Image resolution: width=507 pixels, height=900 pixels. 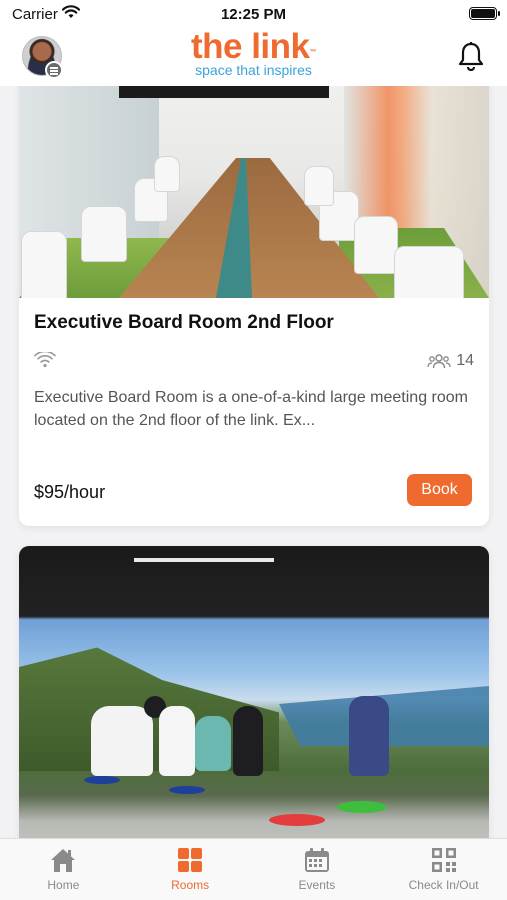 What do you see at coordinates (316, 860) in the screenshot?
I see `calendar-icon` at bounding box center [316, 860].